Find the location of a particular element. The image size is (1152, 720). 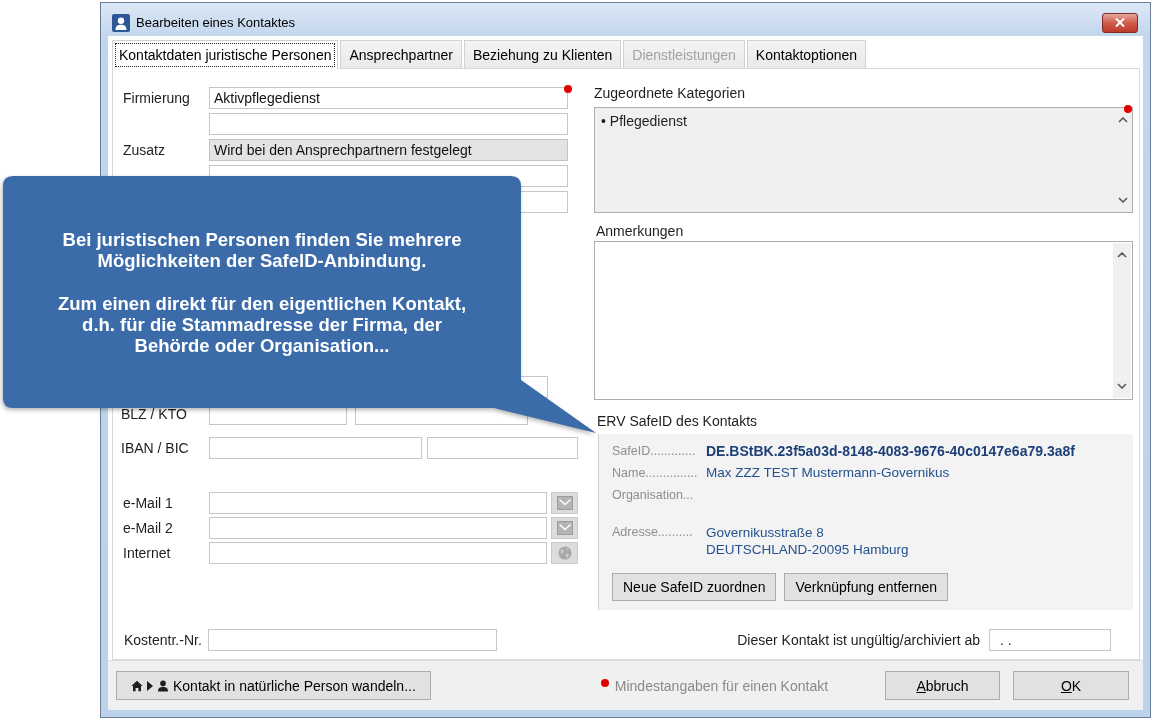

tab: Kontaktdaten juristische Personen is located at coordinates (225, 54).